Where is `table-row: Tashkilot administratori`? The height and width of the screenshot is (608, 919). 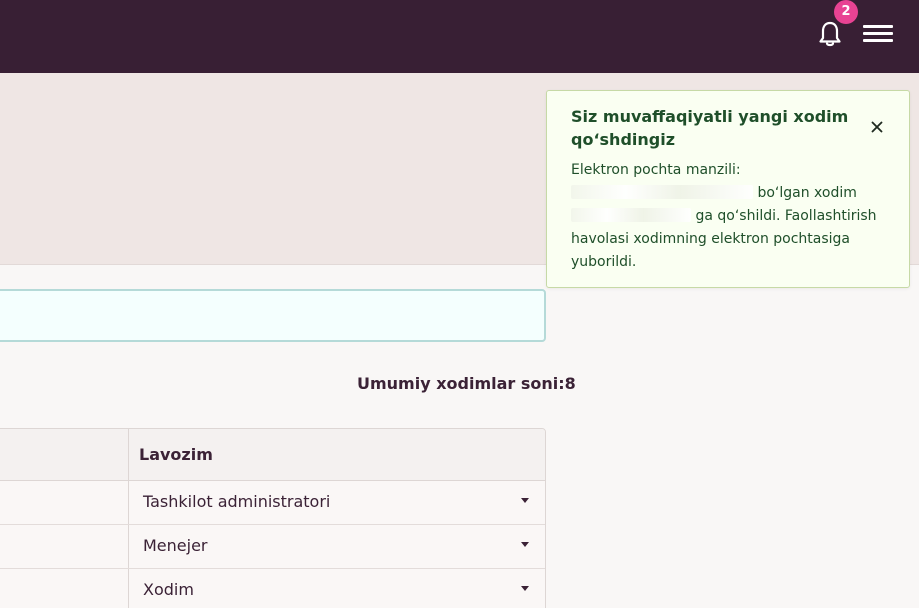 table-row: Tashkilot administratori is located at coordinates (272, 503).